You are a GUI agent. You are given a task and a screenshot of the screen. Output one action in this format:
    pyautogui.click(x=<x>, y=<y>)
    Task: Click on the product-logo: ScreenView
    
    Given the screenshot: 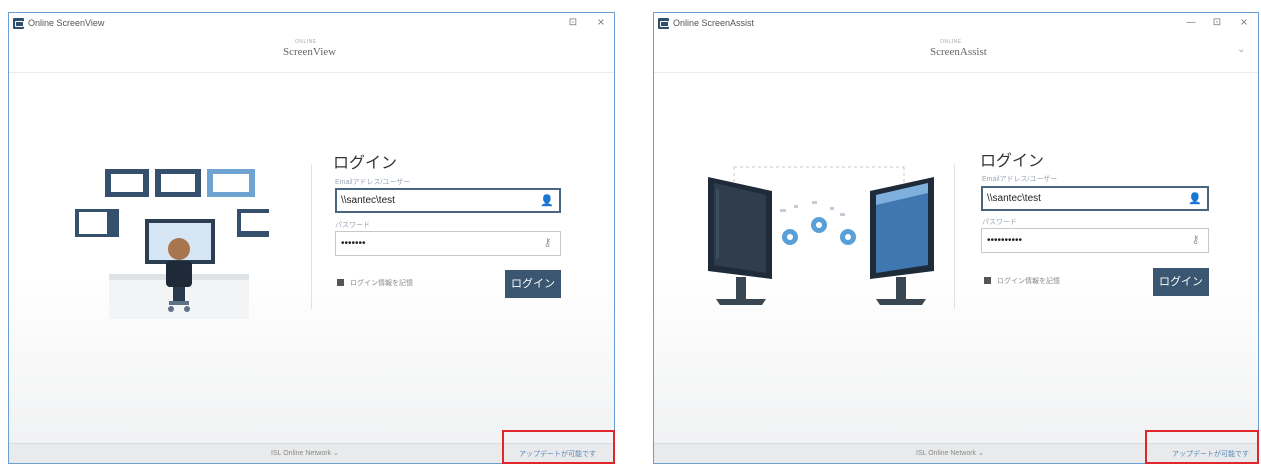 What is the action you would take?
    pyautogui.click(x=310, y=52)
    